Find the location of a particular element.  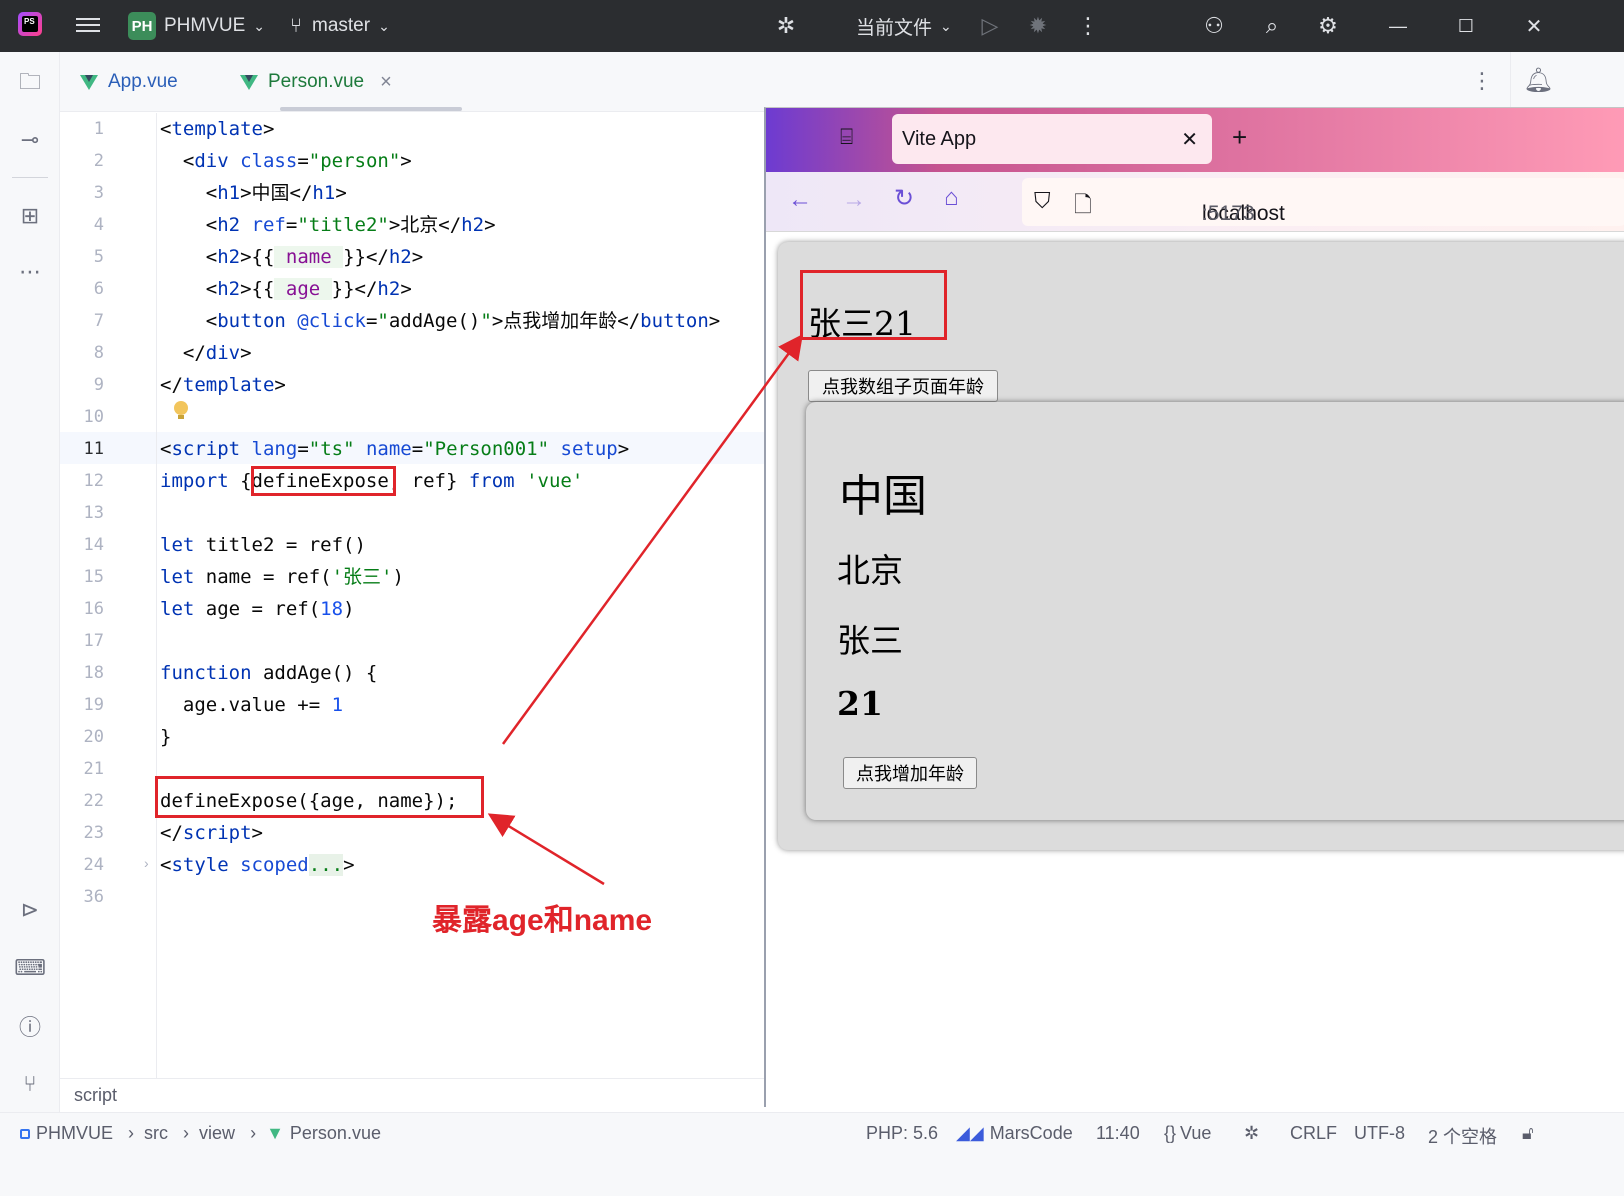

run-config-selector: 当前文件 ⌄ is located at coordinates (904, 26).